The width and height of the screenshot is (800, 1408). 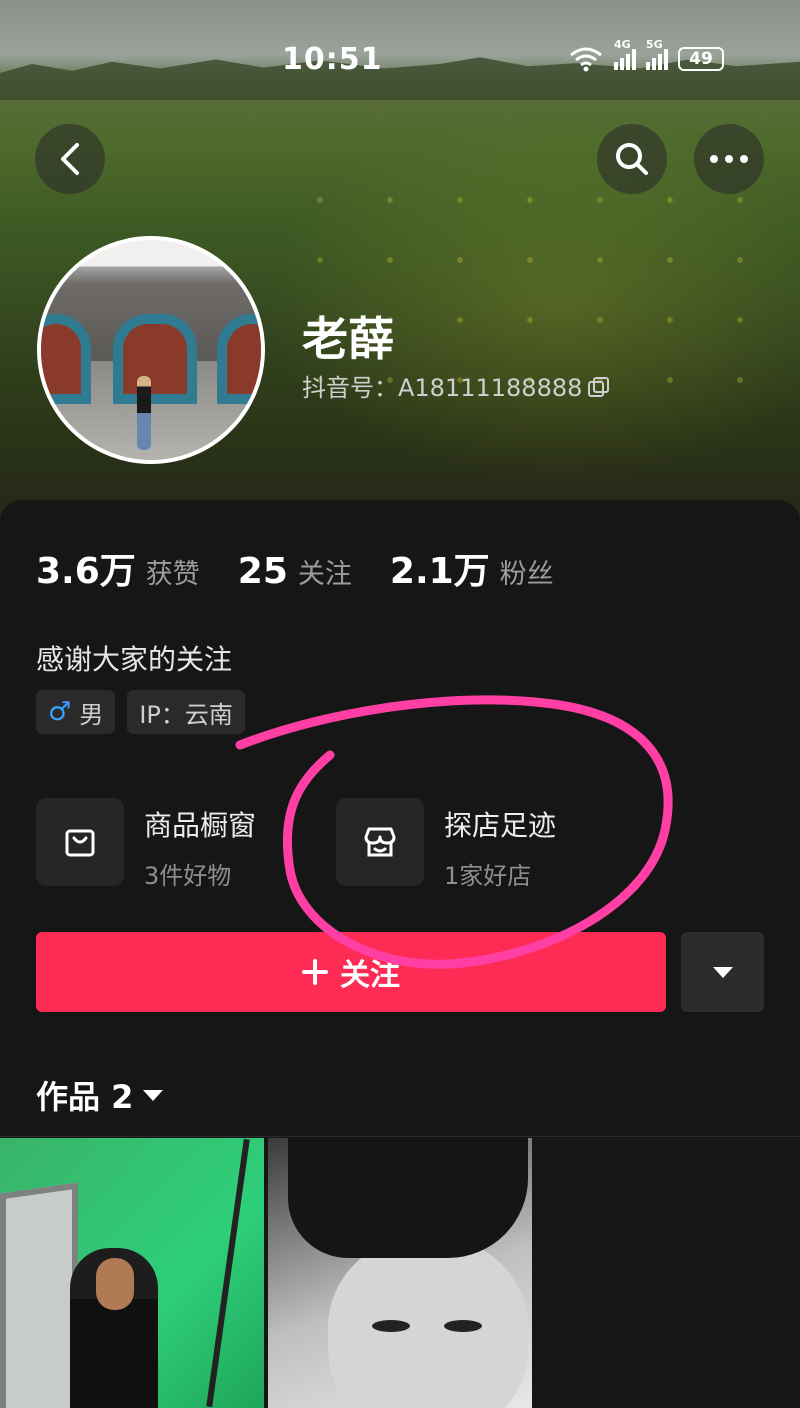 I want to click on plus-icon, so click(x=315, y=972).